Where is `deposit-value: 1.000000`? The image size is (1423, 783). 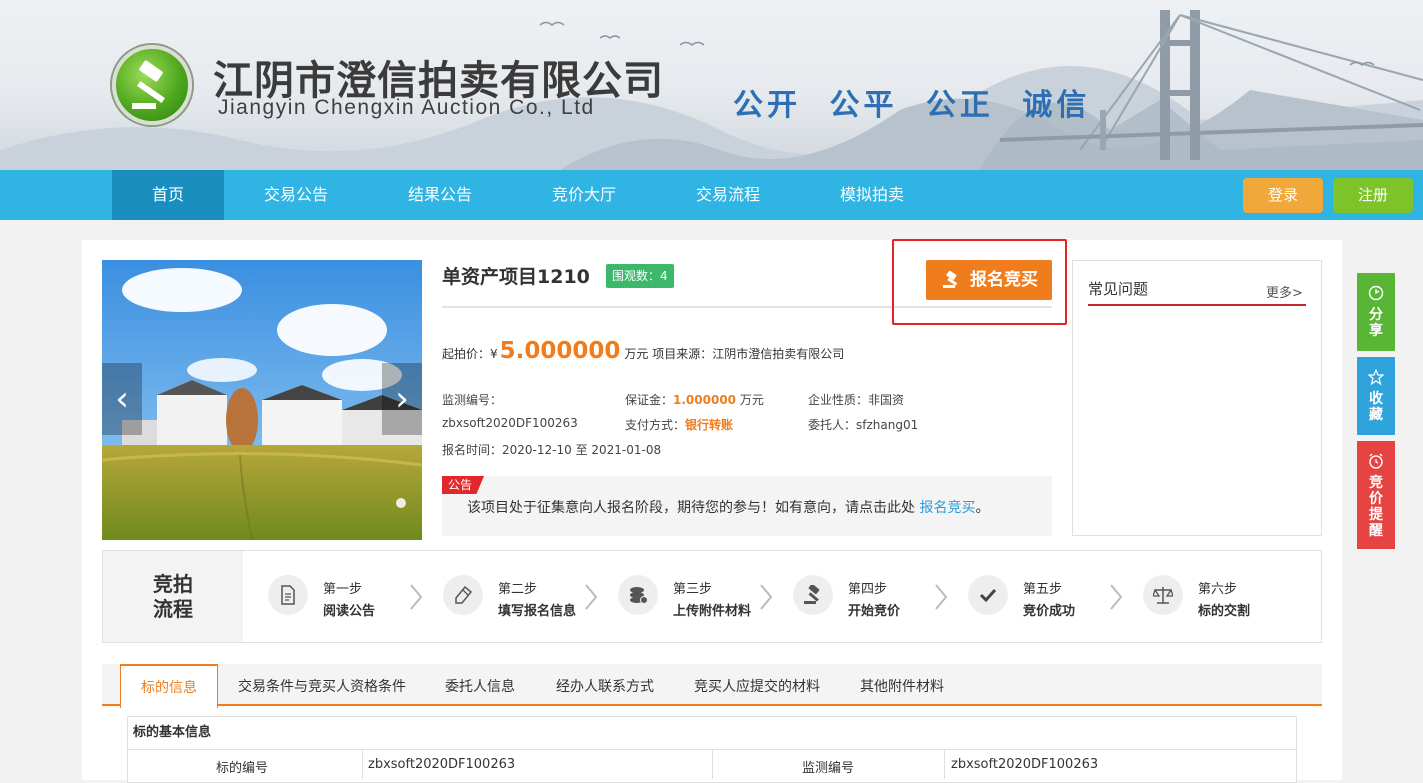
deposit-value: 1.000000 is located at coordinates (705, 400).